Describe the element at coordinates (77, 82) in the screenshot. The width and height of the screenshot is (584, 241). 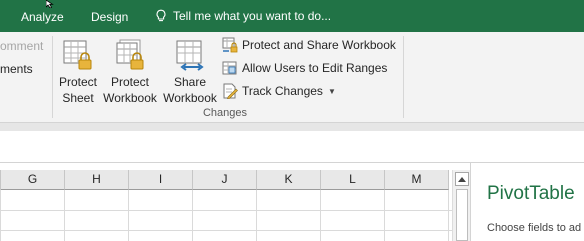
I see `protect-sheet-label-1: Protect` at that location.